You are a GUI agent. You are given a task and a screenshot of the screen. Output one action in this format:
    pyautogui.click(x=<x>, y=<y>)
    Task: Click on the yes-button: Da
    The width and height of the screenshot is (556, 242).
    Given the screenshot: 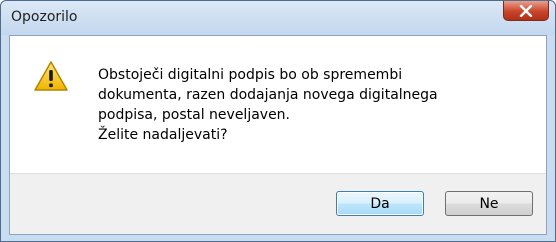 What is the action you would take?
    pyautogui.click(x=380, y=203)
    